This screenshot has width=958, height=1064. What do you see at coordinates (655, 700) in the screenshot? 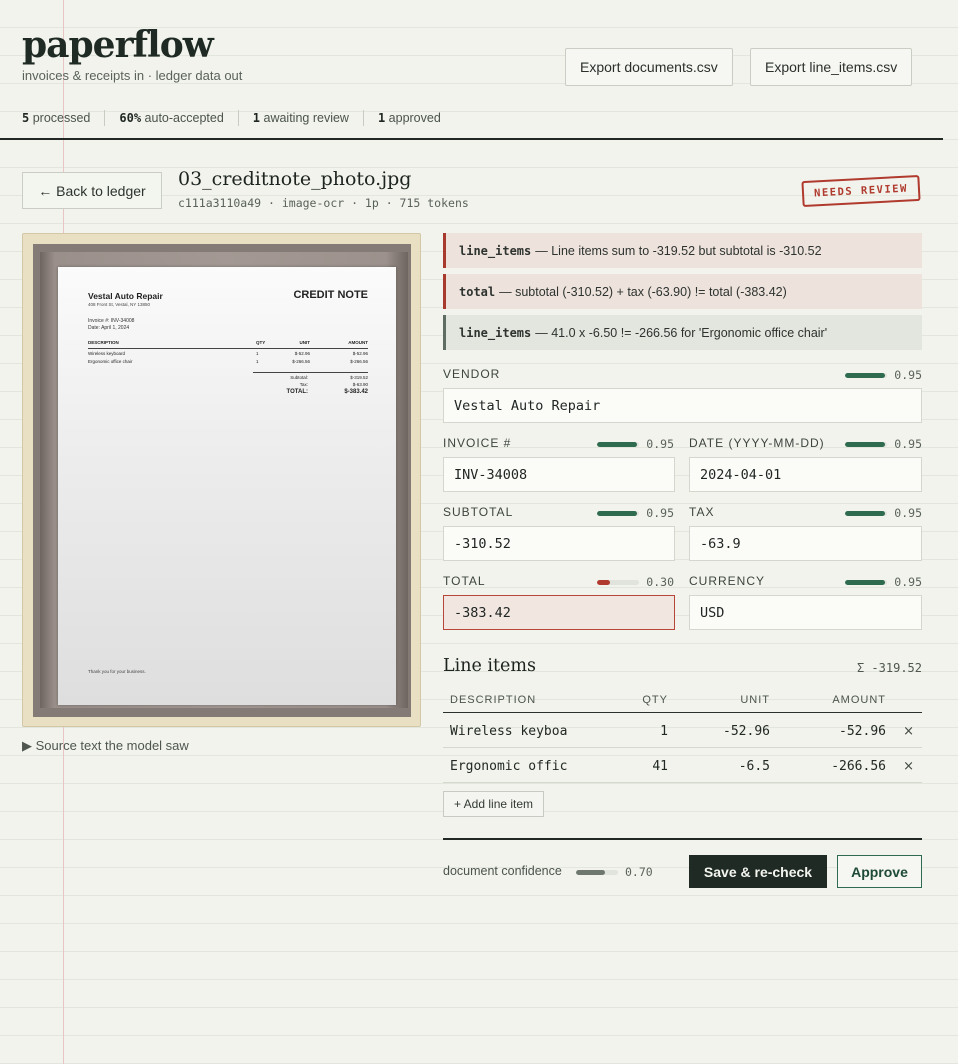
I see `column-qty: QTY` at bounding box center [655, 700].